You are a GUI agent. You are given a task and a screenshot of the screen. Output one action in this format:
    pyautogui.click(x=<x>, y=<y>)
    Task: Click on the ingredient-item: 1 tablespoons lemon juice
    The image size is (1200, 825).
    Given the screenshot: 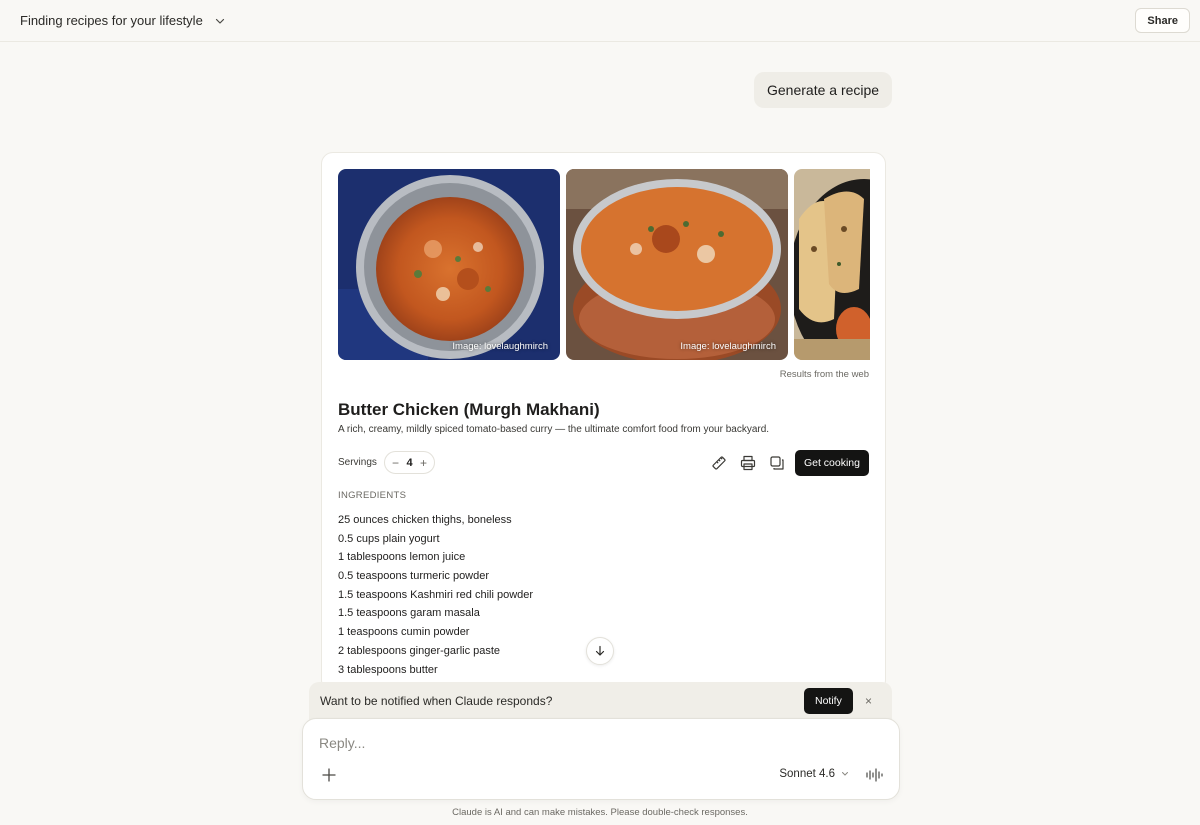 What is the action you would take?
    pyautogui.click(x=402, y=557)
    